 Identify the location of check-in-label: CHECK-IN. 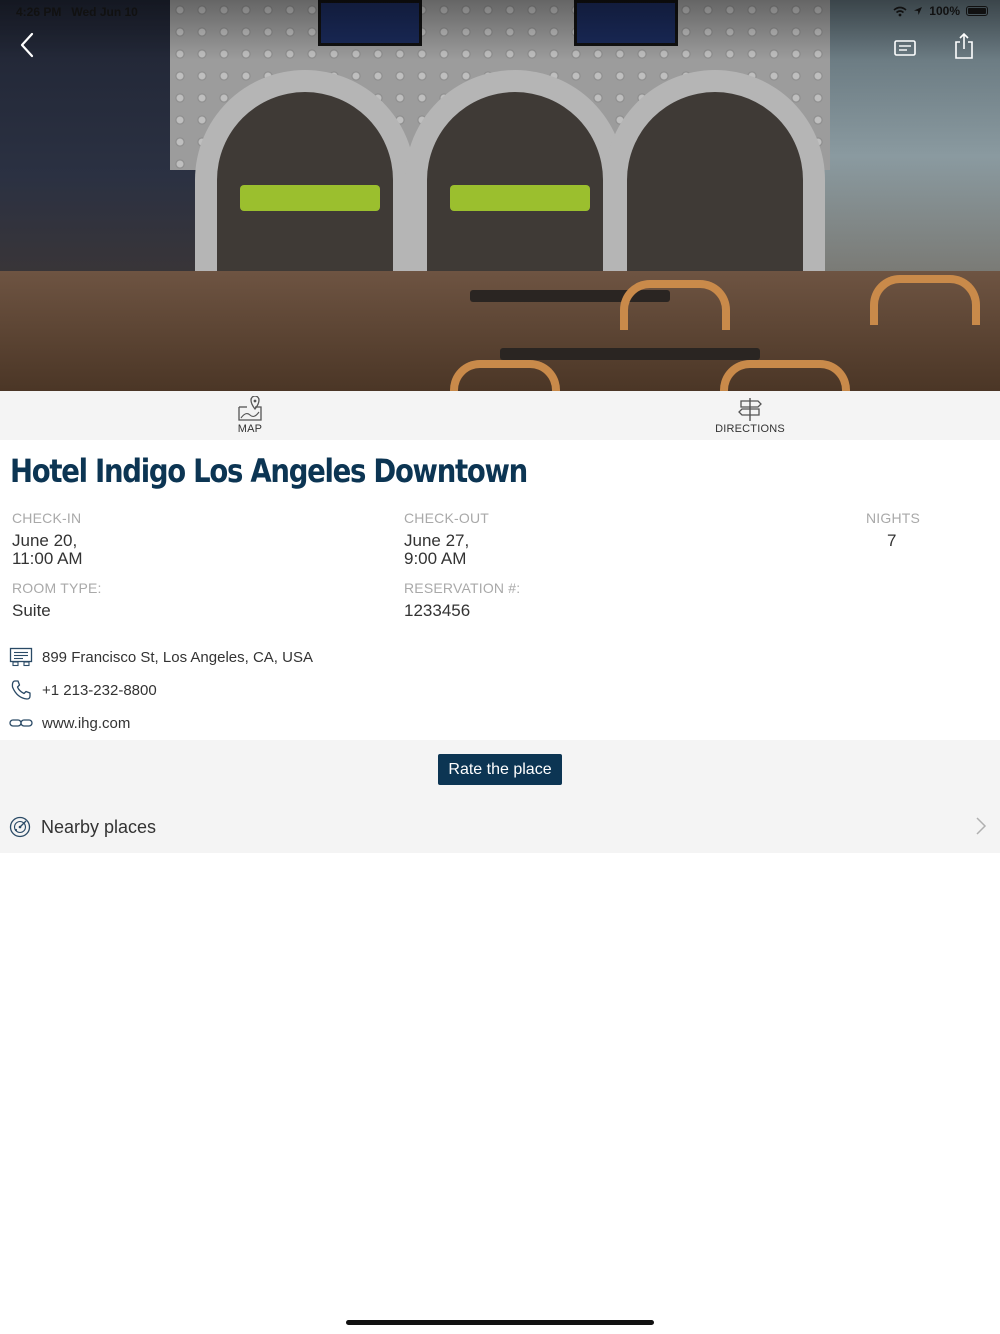
(47, 518).